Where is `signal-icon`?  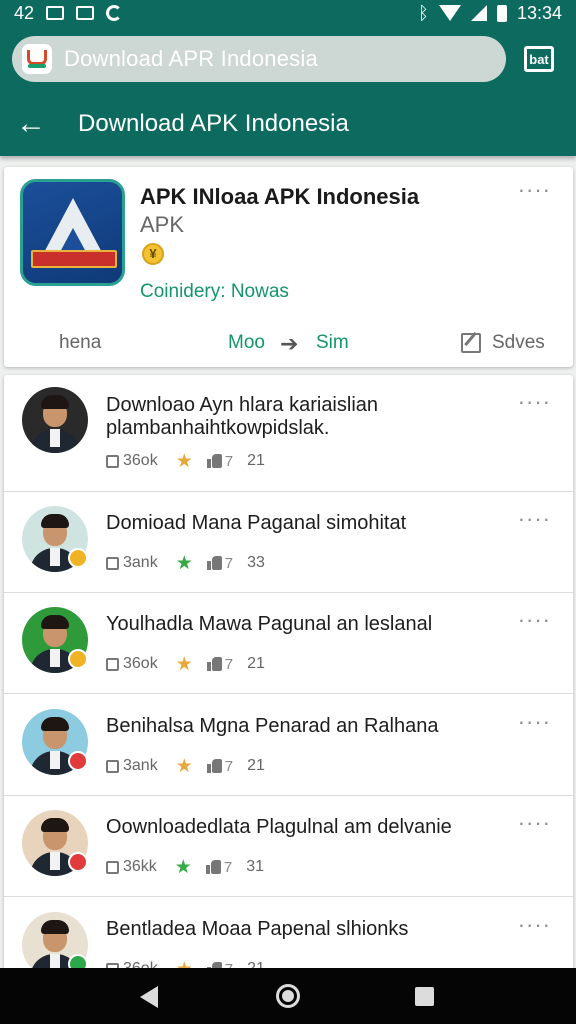 signal-icon is located at coordinates (478, 13).